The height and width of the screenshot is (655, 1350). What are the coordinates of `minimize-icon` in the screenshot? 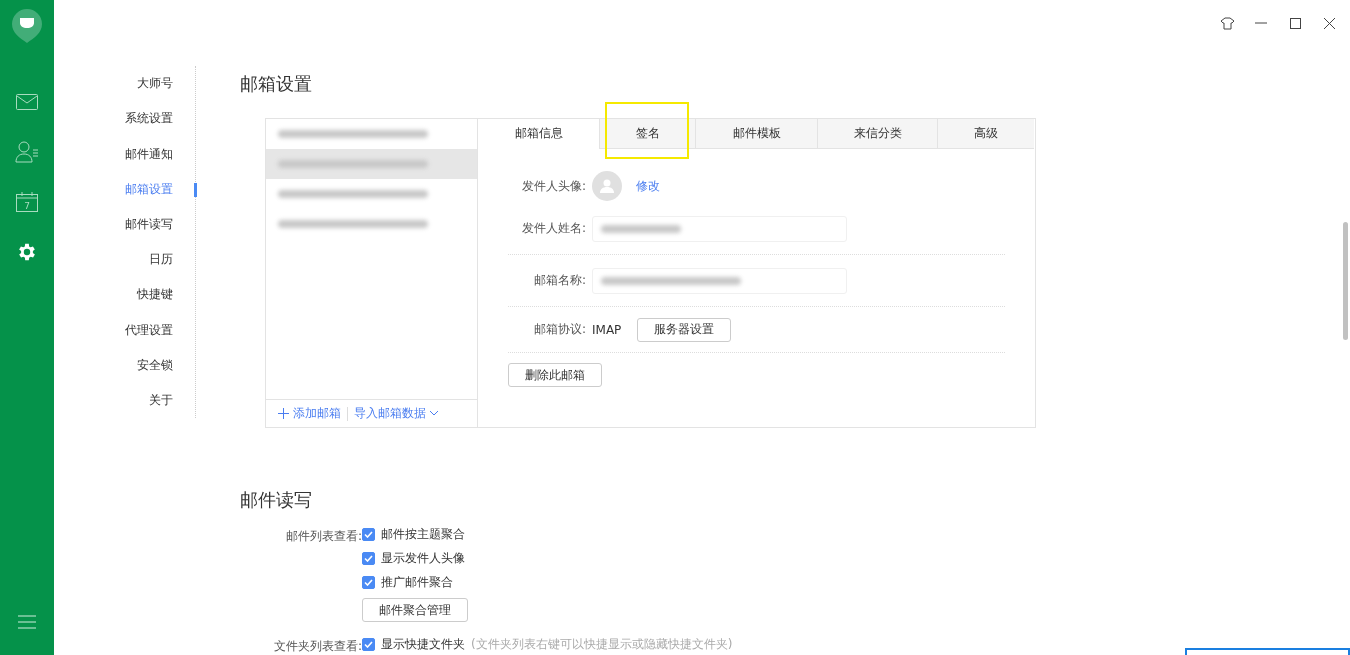 It's located at (1261, 23).